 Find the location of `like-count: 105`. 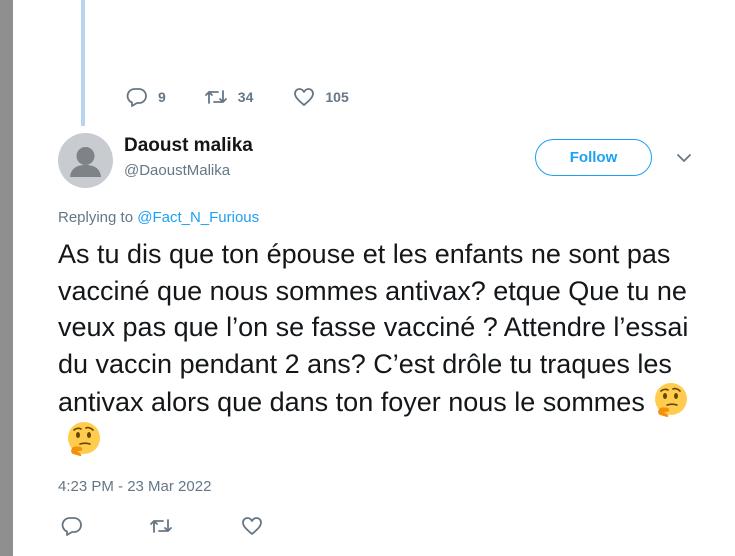

like-count: 105 is located at coordinates (337, 97).